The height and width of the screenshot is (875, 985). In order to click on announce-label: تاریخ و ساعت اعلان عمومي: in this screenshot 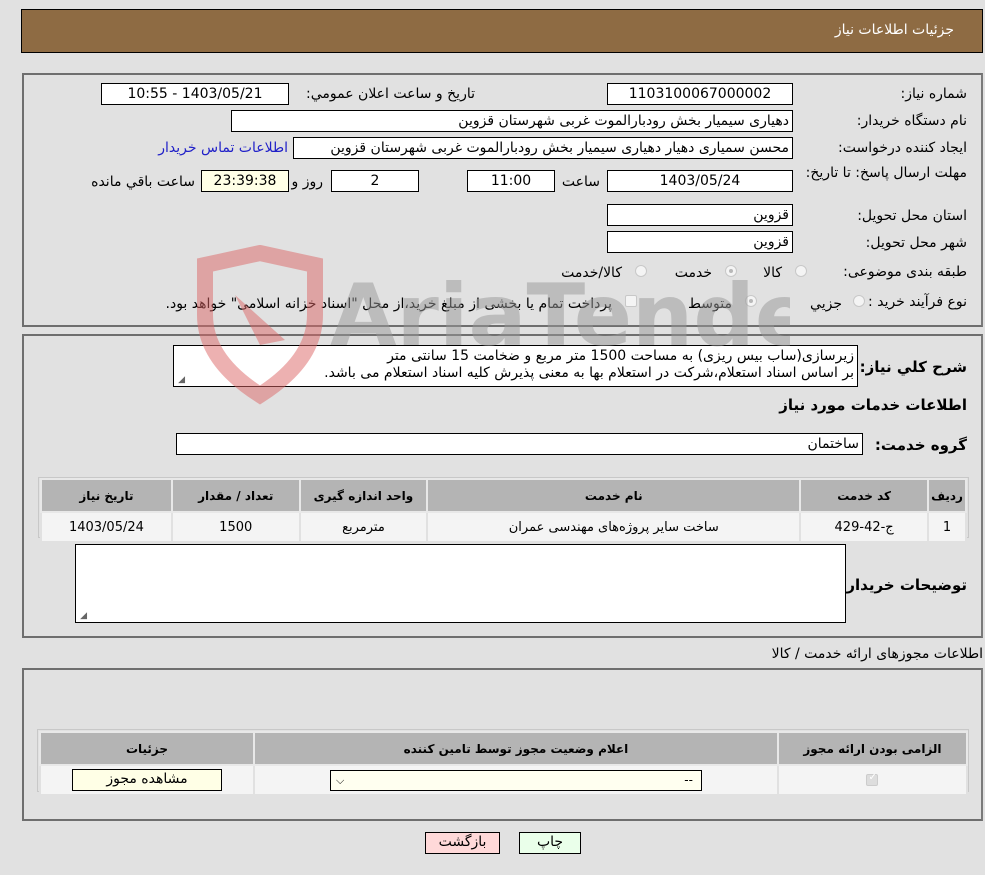, I will do `click(390, 94)`.